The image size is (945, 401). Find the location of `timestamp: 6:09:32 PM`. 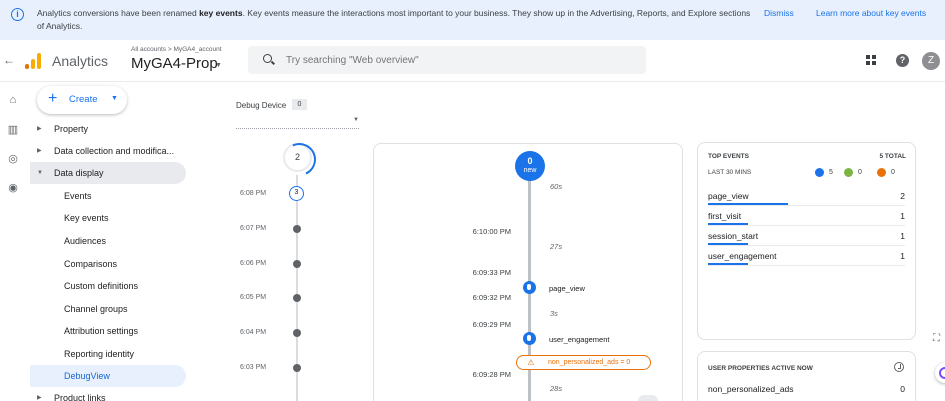

timestamp: 6:09:32 PM is located at coordinates (491, 297).